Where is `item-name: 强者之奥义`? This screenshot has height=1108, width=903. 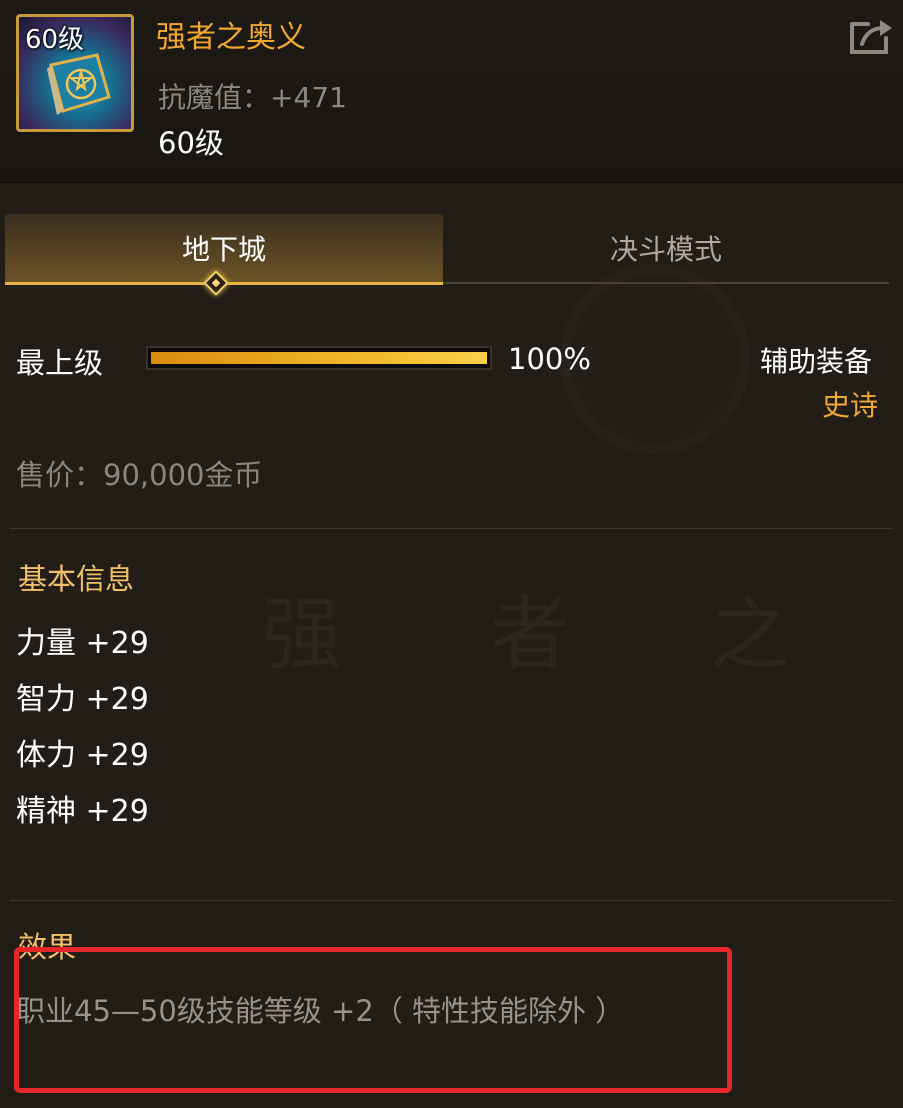
item-name: 强者之奥义 is located at coordinates (231, 37).